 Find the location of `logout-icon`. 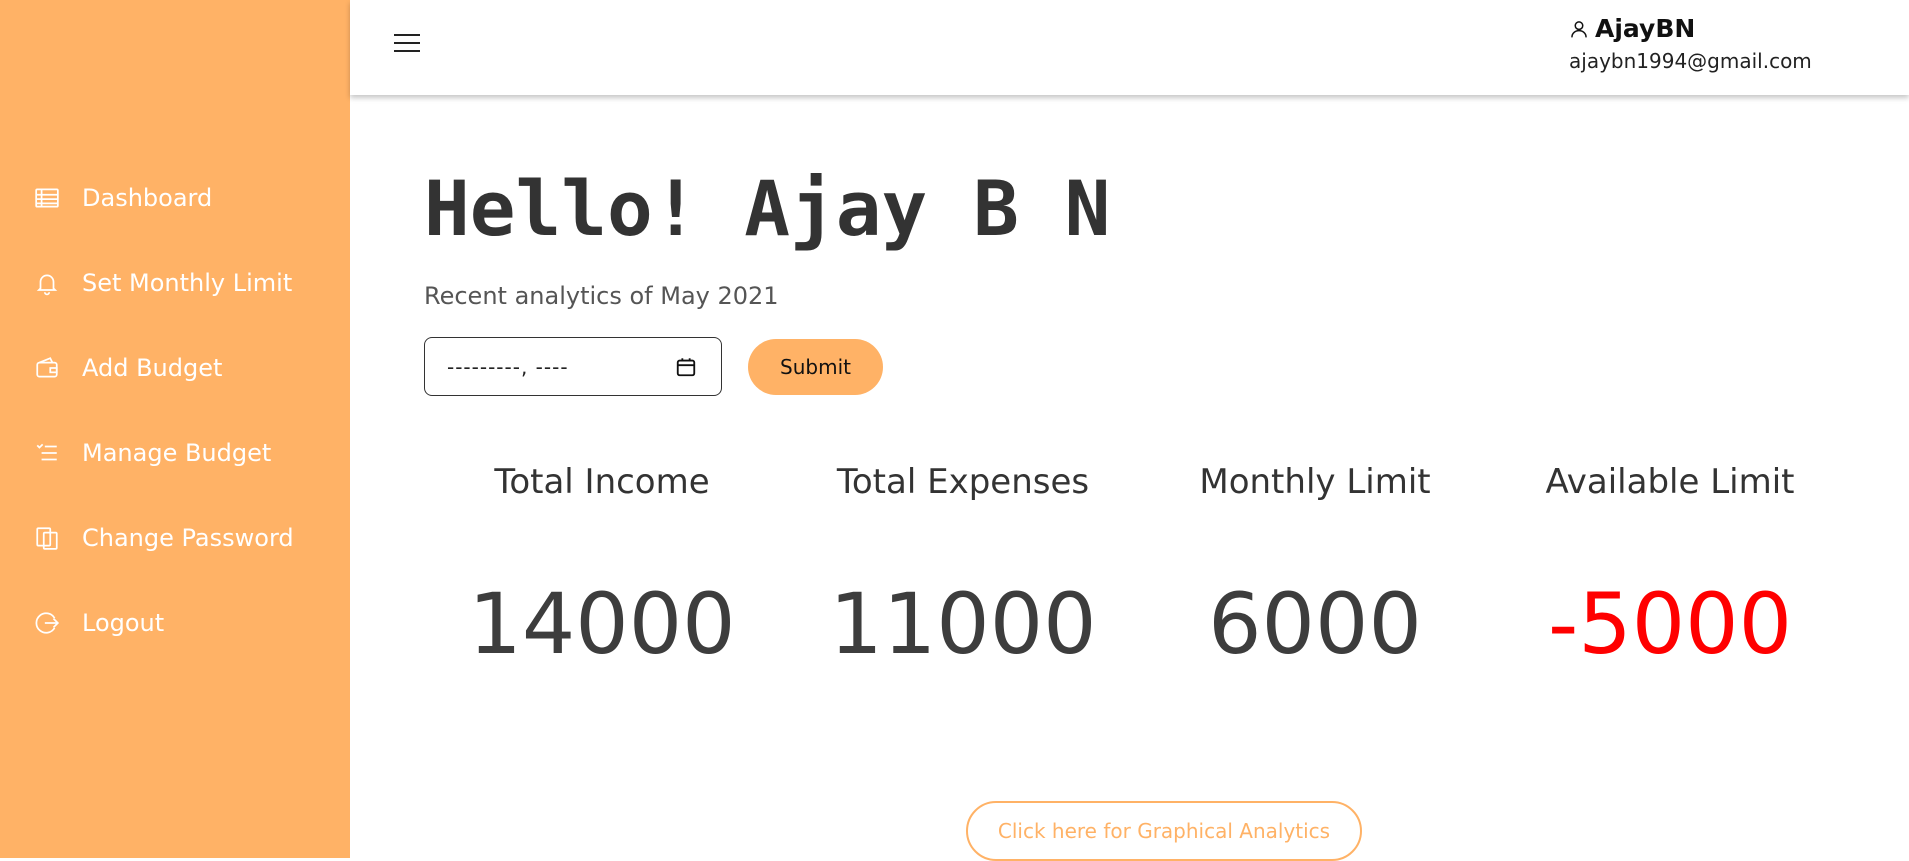

logout-icon is located at coordinates (47, 623).